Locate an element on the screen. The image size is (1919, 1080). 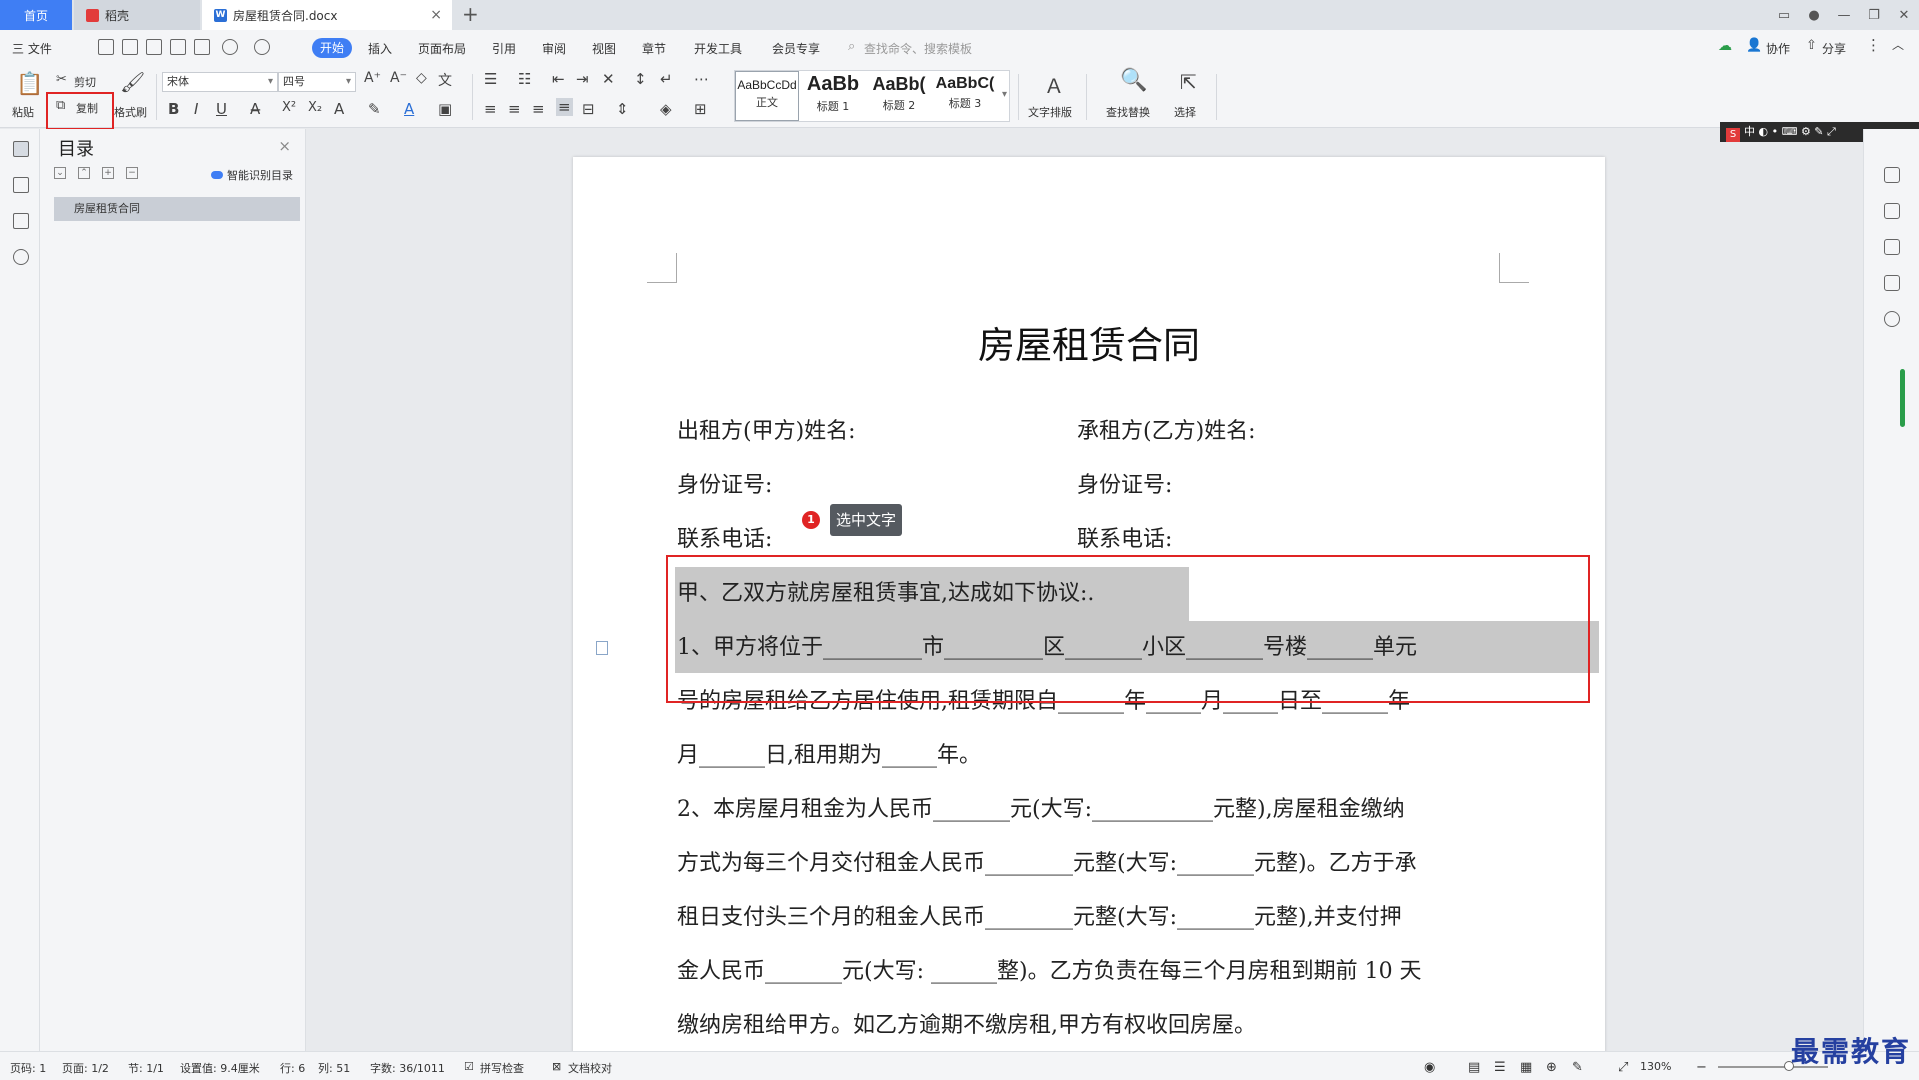
fit-page-icon: ⤢ is located at coordinates (1623, 1067).